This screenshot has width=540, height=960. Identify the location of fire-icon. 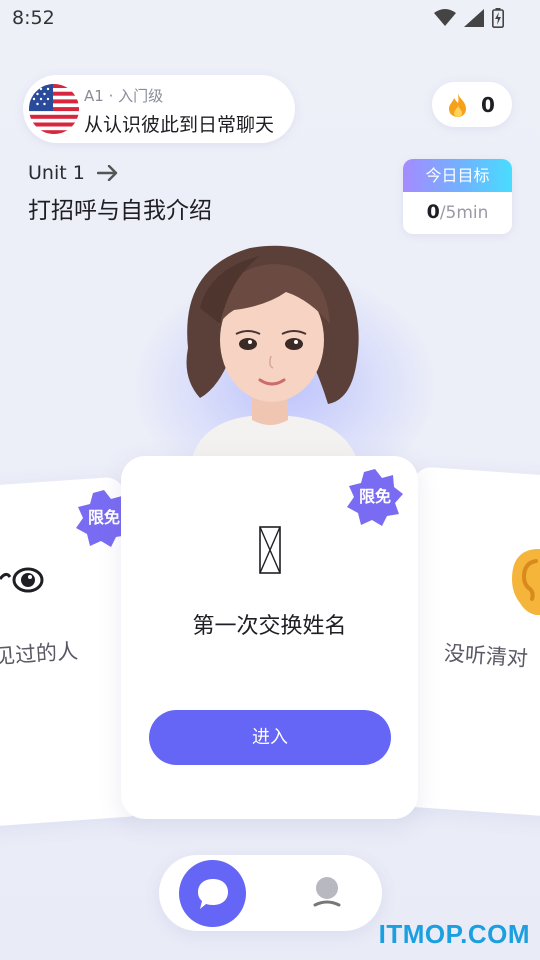
(457, 105).